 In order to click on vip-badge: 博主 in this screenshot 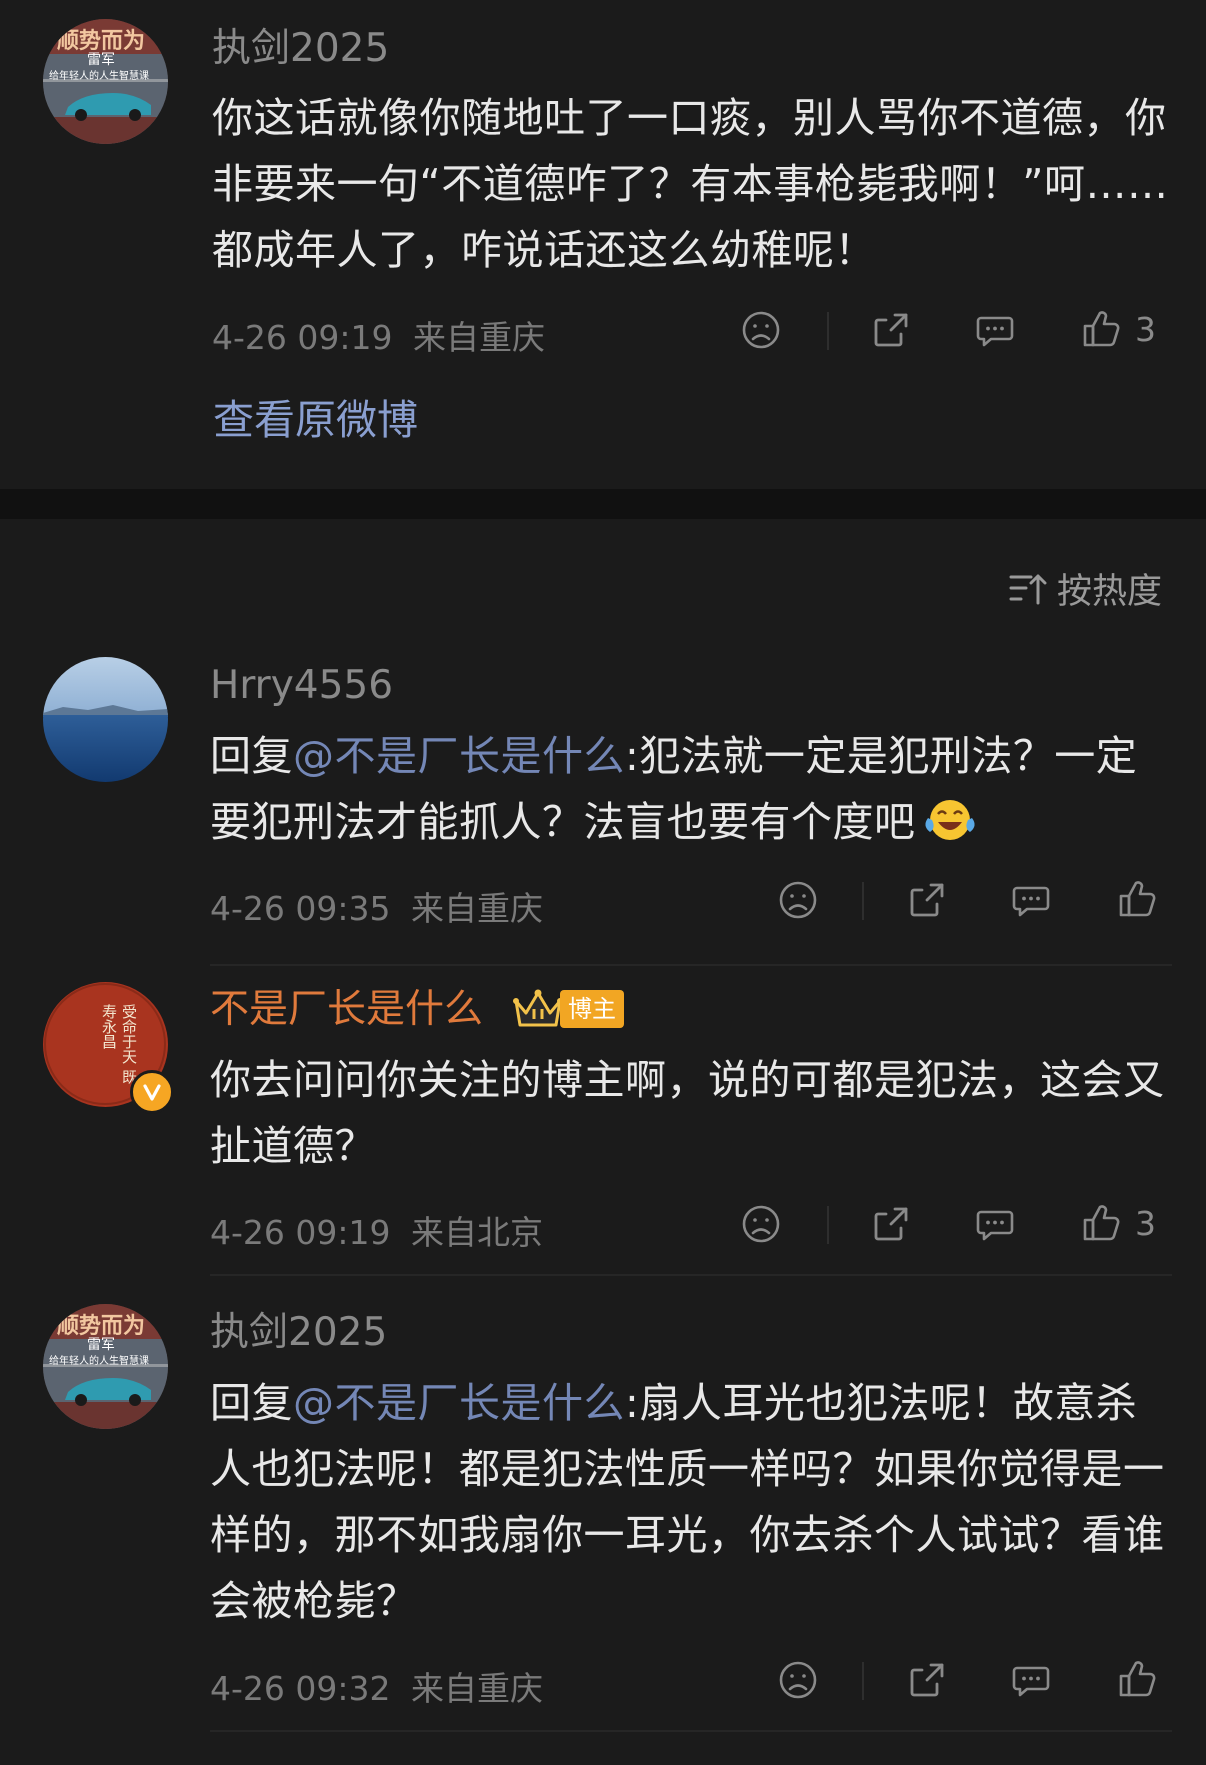, I will do `click(568, 1009)`.